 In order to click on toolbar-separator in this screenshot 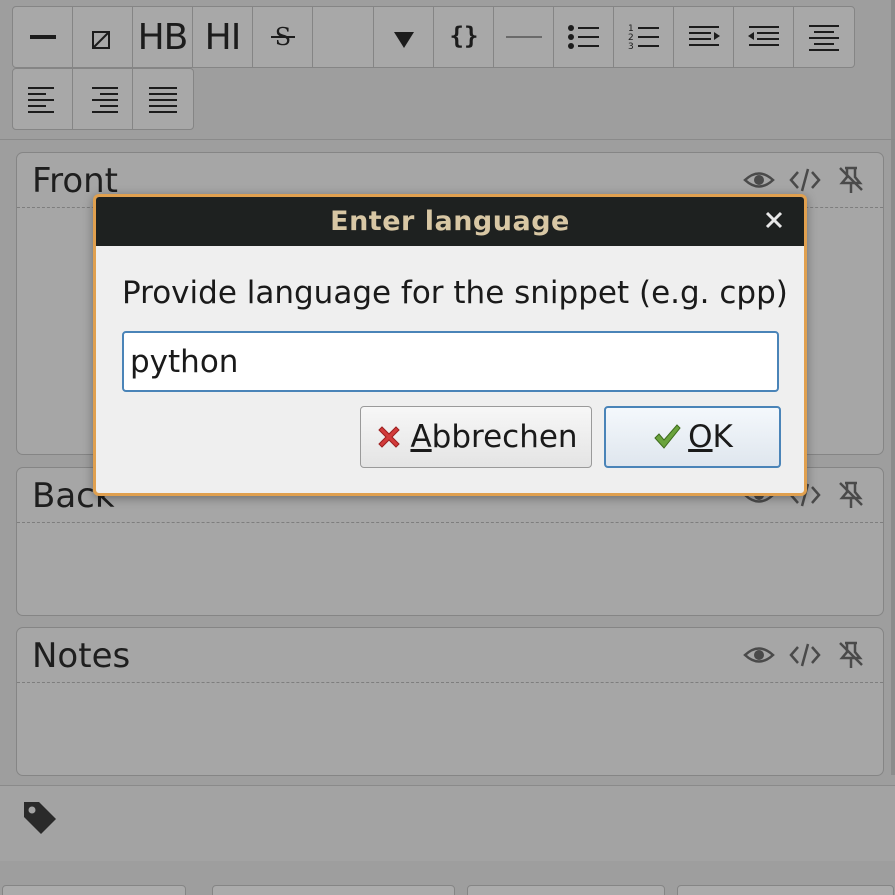, I will do `click(447, 139)`.